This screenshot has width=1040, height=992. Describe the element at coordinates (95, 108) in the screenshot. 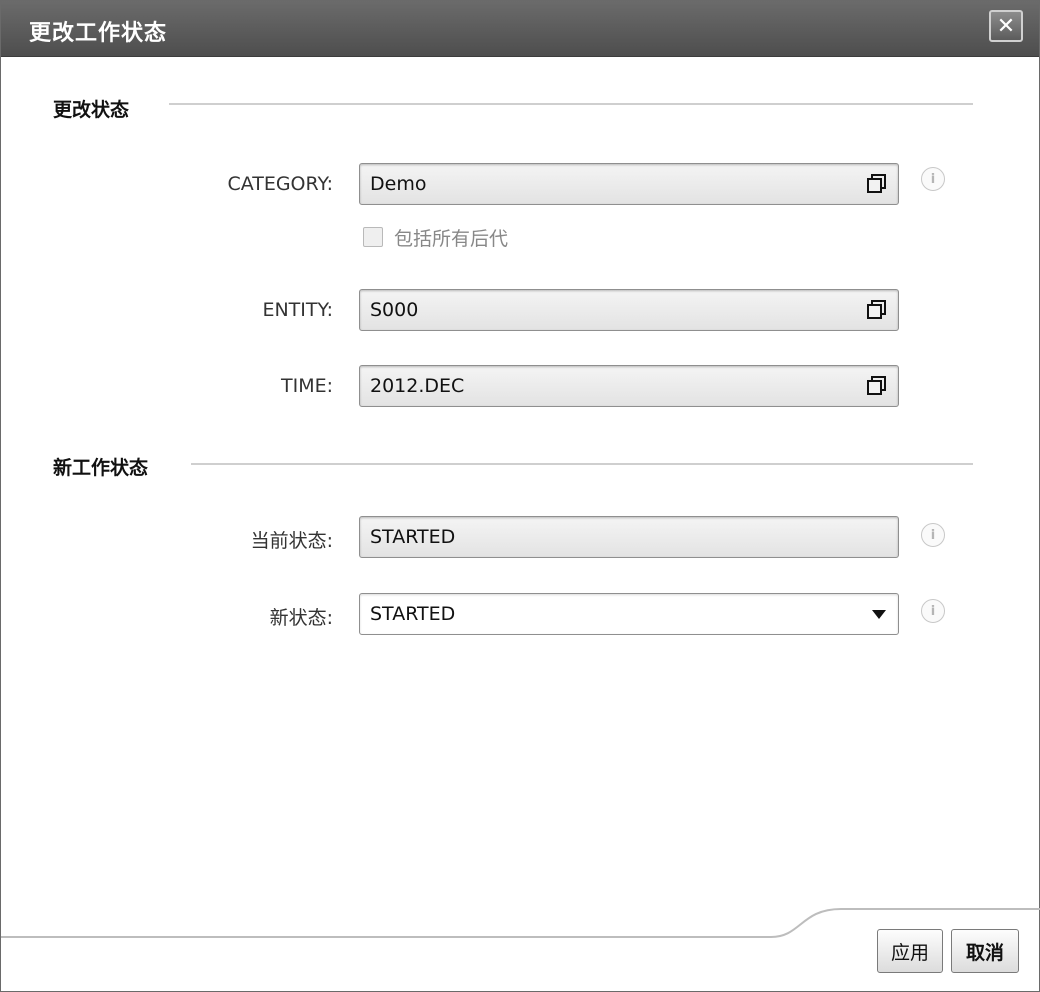

I see `section-title-change-status: 更改状态` at that location.